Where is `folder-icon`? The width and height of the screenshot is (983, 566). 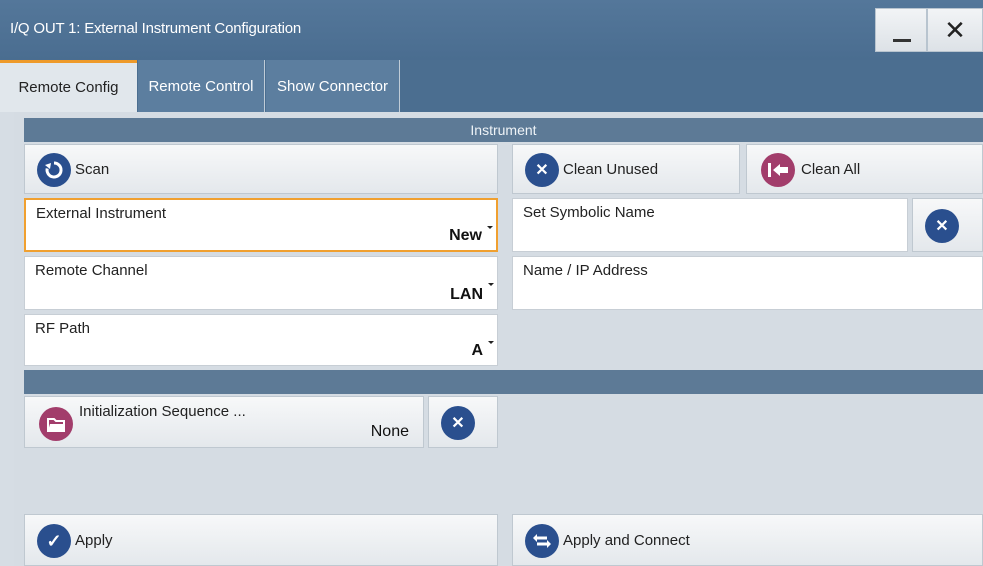 folder-icon is located at coordinates (56, 424).